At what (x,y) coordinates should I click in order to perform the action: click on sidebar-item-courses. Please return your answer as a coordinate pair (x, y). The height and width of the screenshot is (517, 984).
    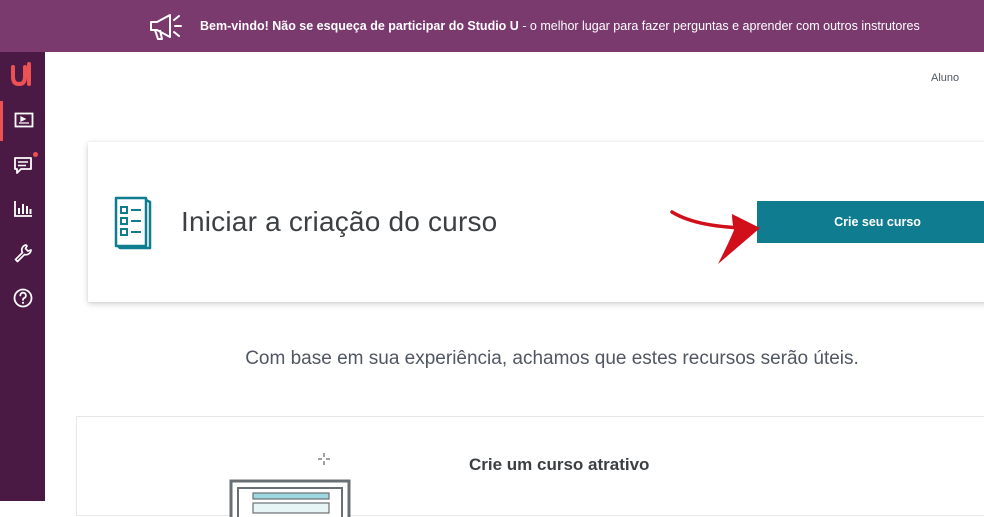
    Looking at the image, I should click on (22, 121).